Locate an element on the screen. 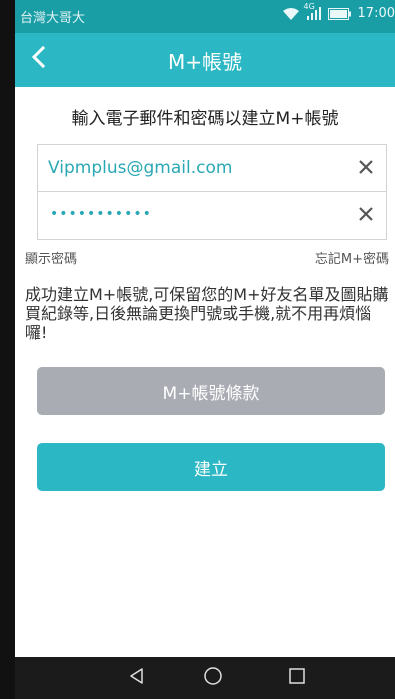 The width and height of the screenshot is (395, 699). status-icons: 4G 17:00 is located at coordinates (338, 11).